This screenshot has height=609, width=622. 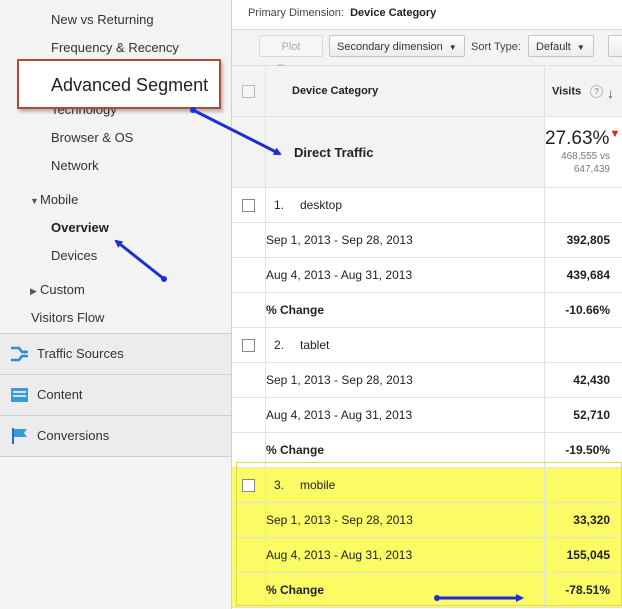 What do you see at coordinates (479, 598) in the screenshot?
I see `arrow-to-mobile-change` at bounding box center [479, 598].